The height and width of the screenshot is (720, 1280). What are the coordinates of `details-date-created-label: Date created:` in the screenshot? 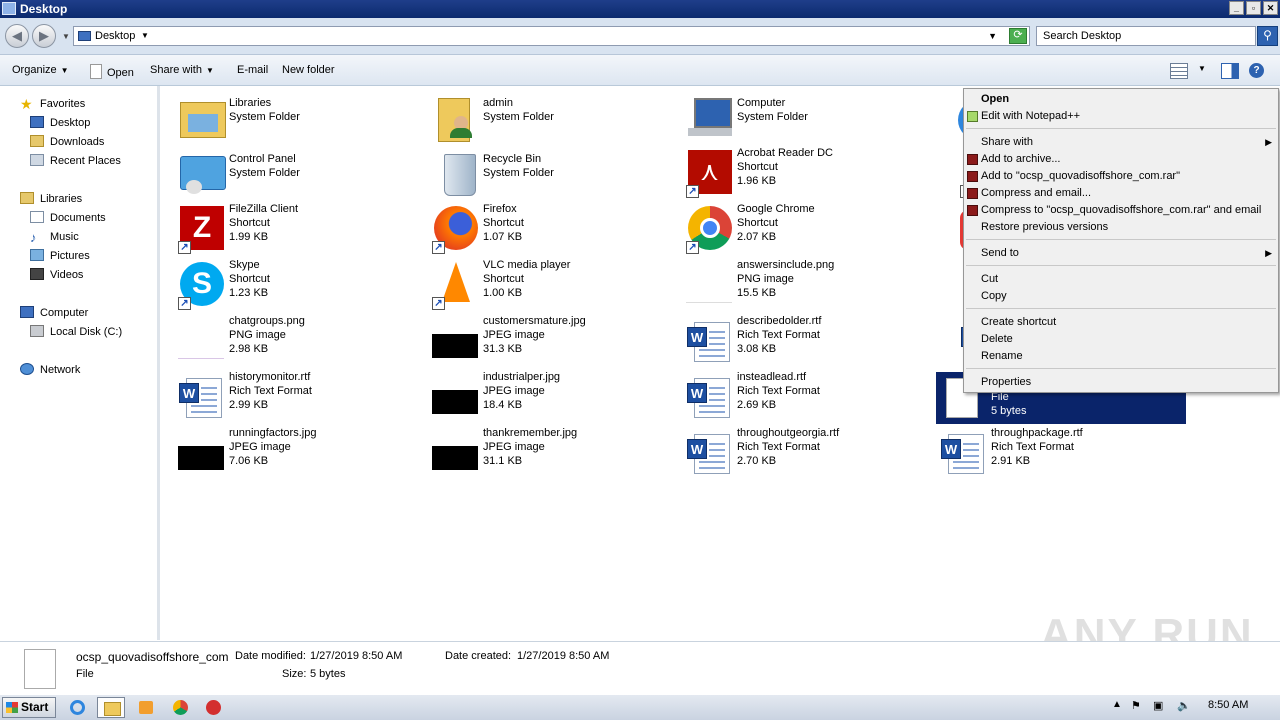 It's located at (478, 656).